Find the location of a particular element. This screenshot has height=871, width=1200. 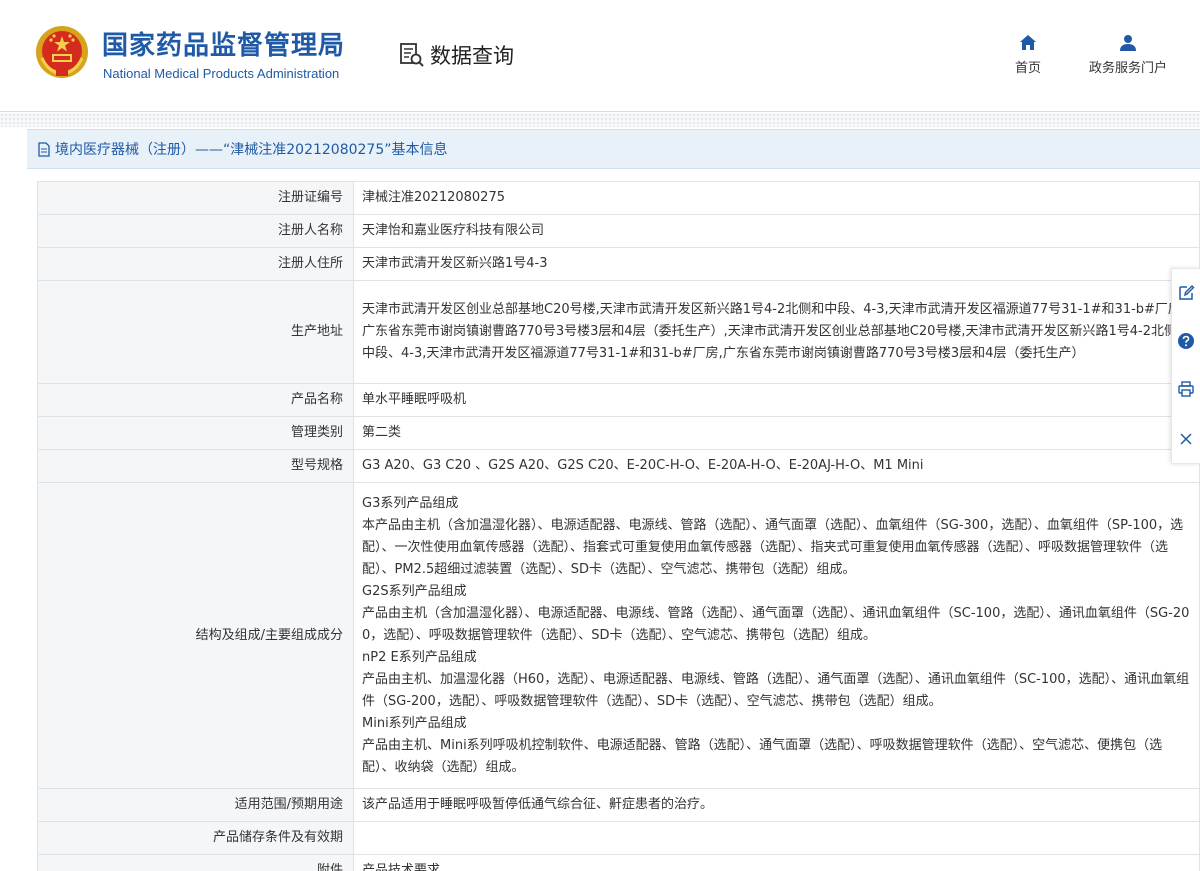

nav-home: 首页 is located at coordinates (1028, 55).